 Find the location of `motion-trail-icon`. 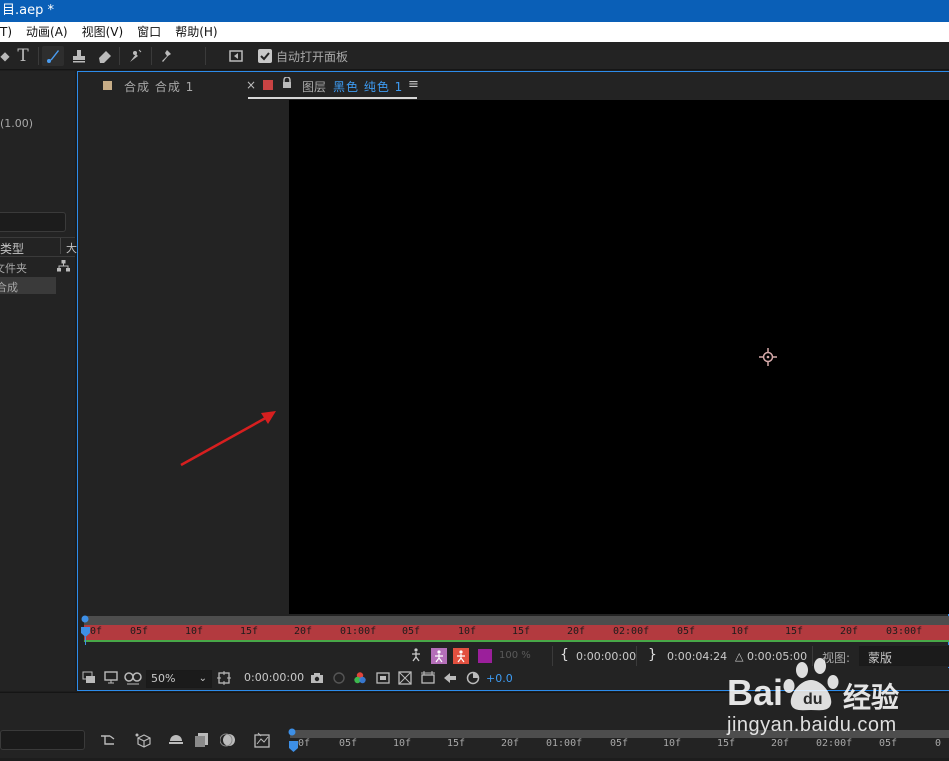

motion-trail-icon is located at coordinates (461, 656).